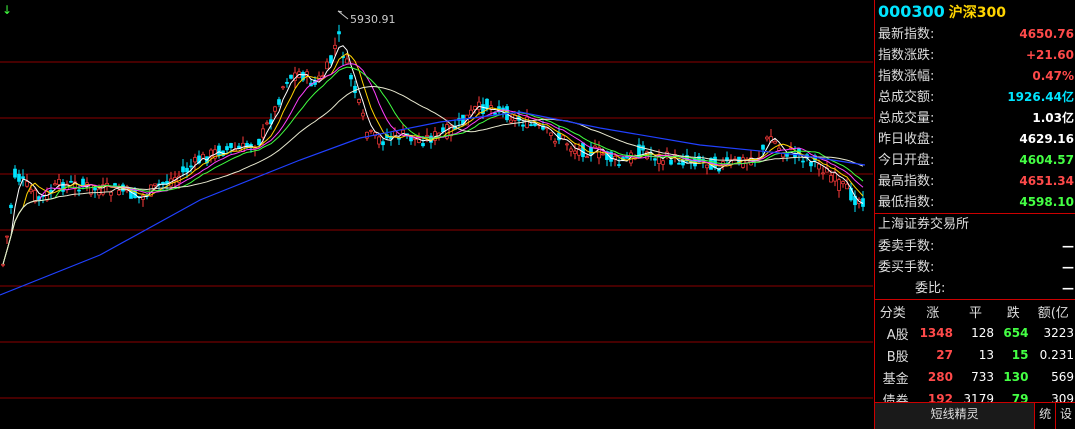 The width and height of the screenshot is (1075, 429). I want to click on order-list: 委卖手数: — 委买手数: — 委比: —, so click(975, 267).